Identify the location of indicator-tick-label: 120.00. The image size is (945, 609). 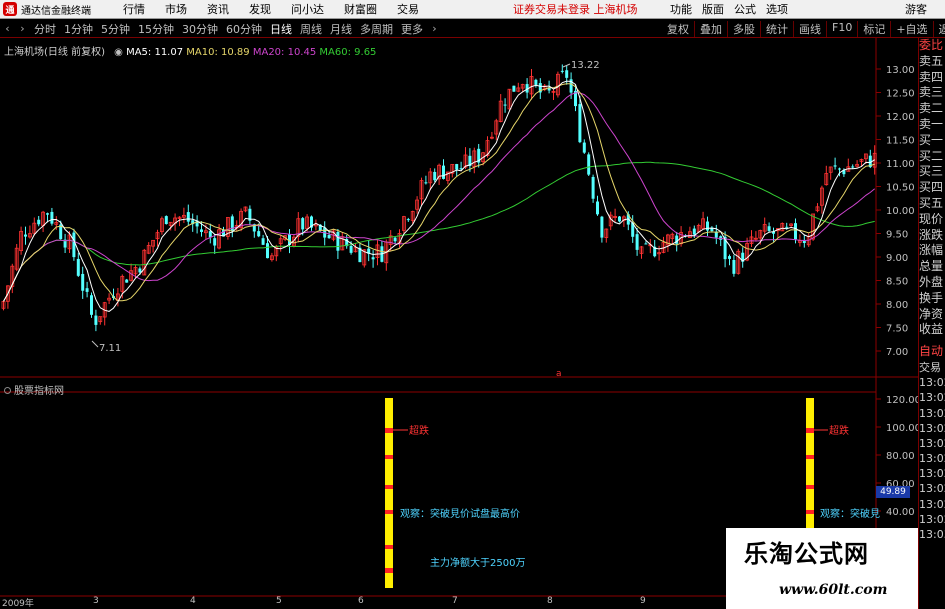
(902, 400).